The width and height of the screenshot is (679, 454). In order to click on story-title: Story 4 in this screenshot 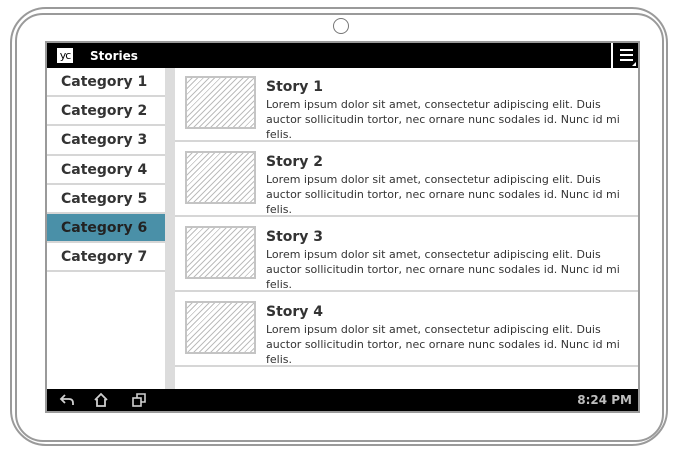, I will do `click(295, 312)`.